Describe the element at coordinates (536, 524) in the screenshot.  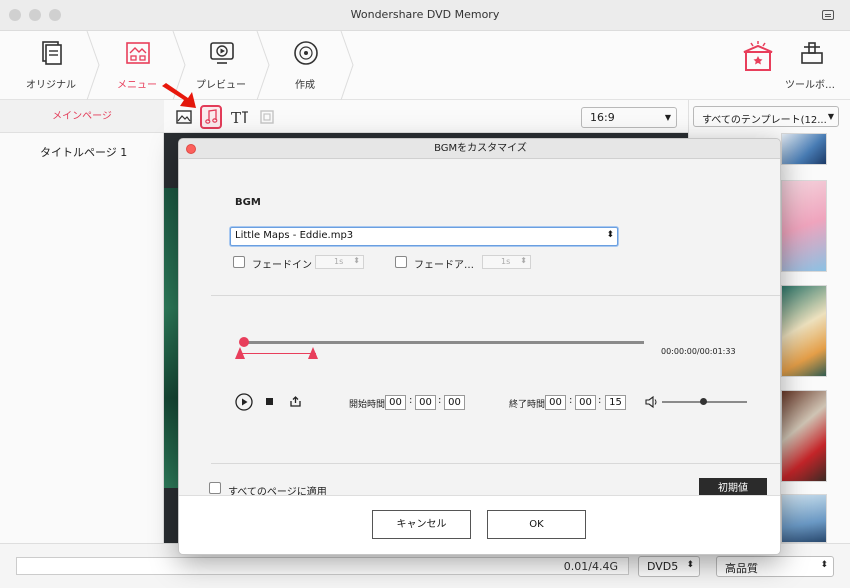
I see `ok-button: OK` at that location.